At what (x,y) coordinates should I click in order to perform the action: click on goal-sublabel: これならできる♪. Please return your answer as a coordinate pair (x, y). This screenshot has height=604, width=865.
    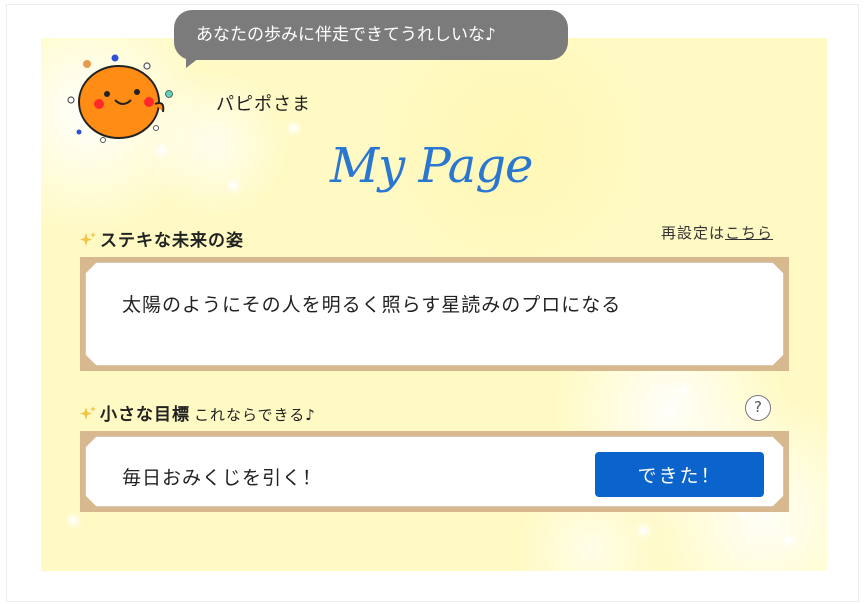
    Looking at the image, I should click on (255, 415).